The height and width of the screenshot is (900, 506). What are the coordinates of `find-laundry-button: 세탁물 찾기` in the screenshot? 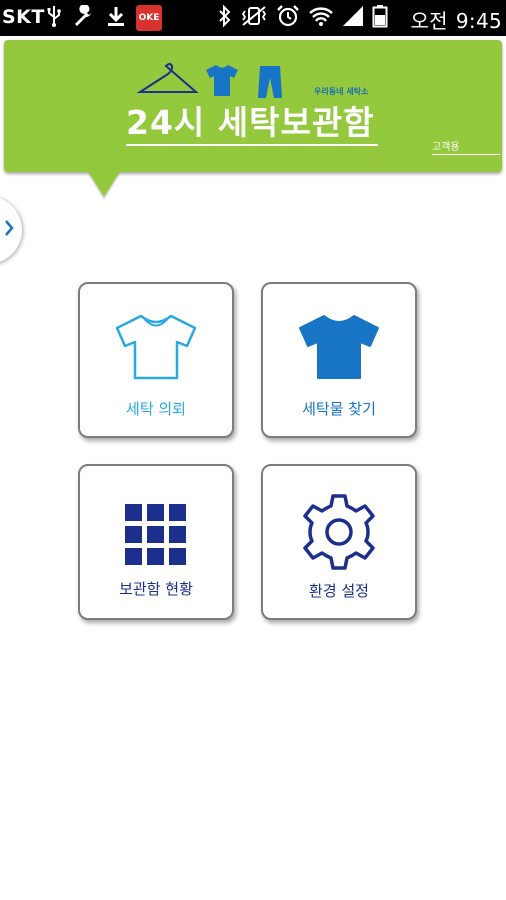 It's located at (339, 360).